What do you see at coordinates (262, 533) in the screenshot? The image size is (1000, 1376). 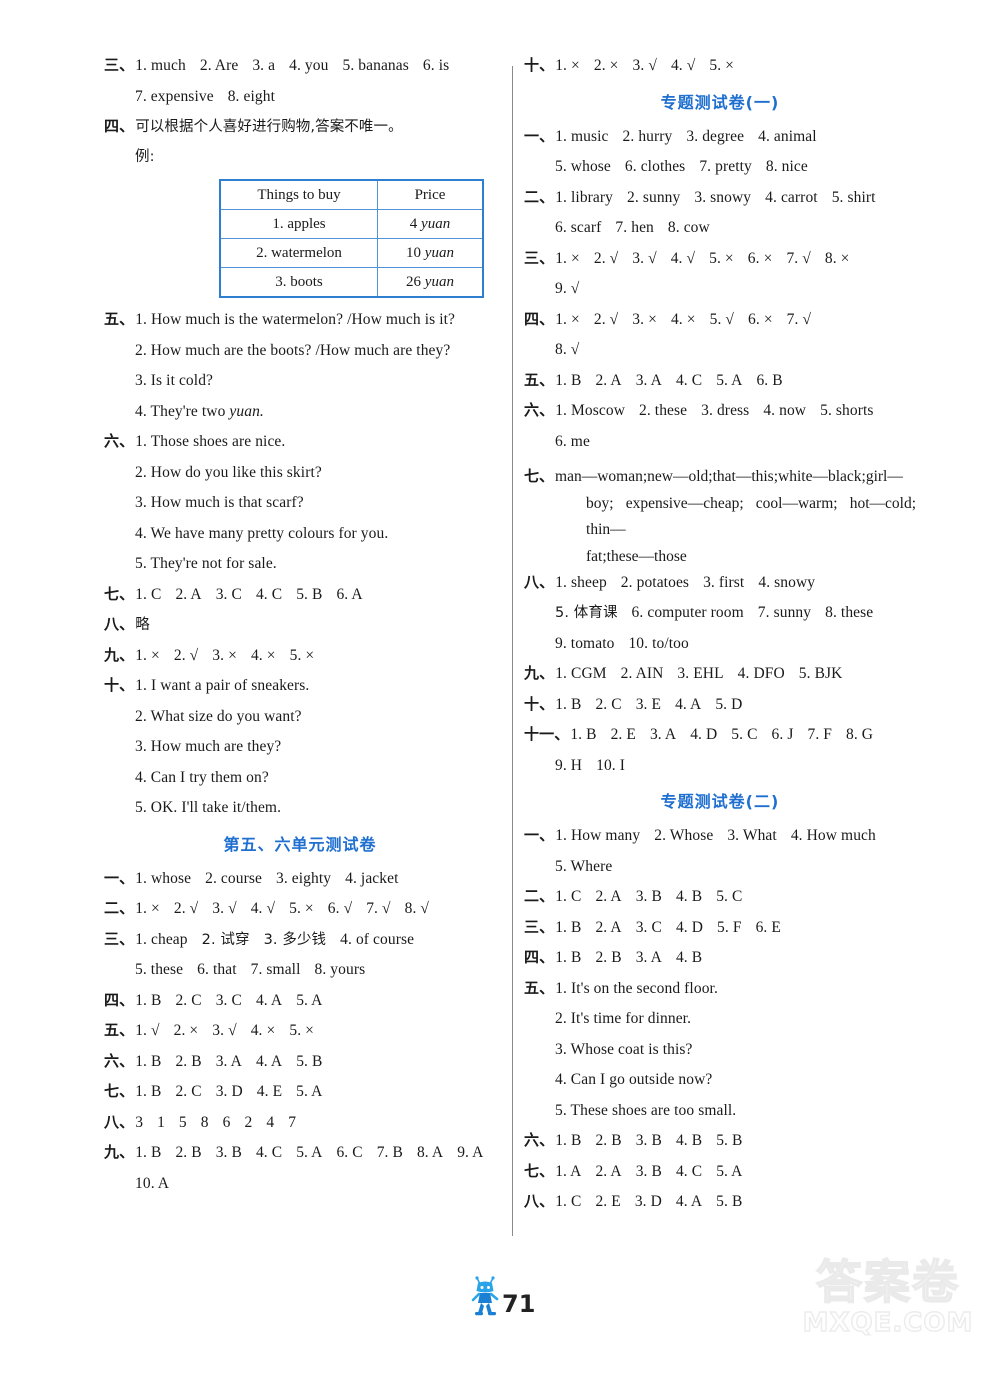 I see `answer-sentence: 4. We have many pretty colours for you.` at bounding box center [262, 533].